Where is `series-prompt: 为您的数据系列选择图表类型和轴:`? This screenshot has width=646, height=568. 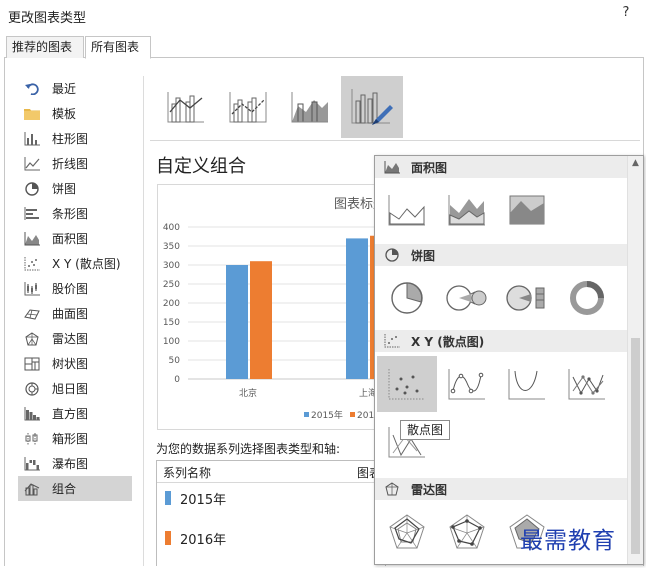
series-prompt: 为您的数据系列选择图表类型和轴: is located at coordinates (248, 449).